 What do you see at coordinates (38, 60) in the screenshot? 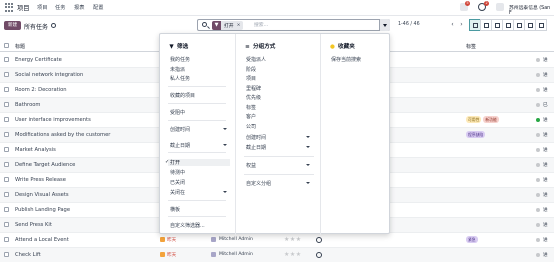
I see `task-name: Energy Certificate` at bounding box center [38, 60].